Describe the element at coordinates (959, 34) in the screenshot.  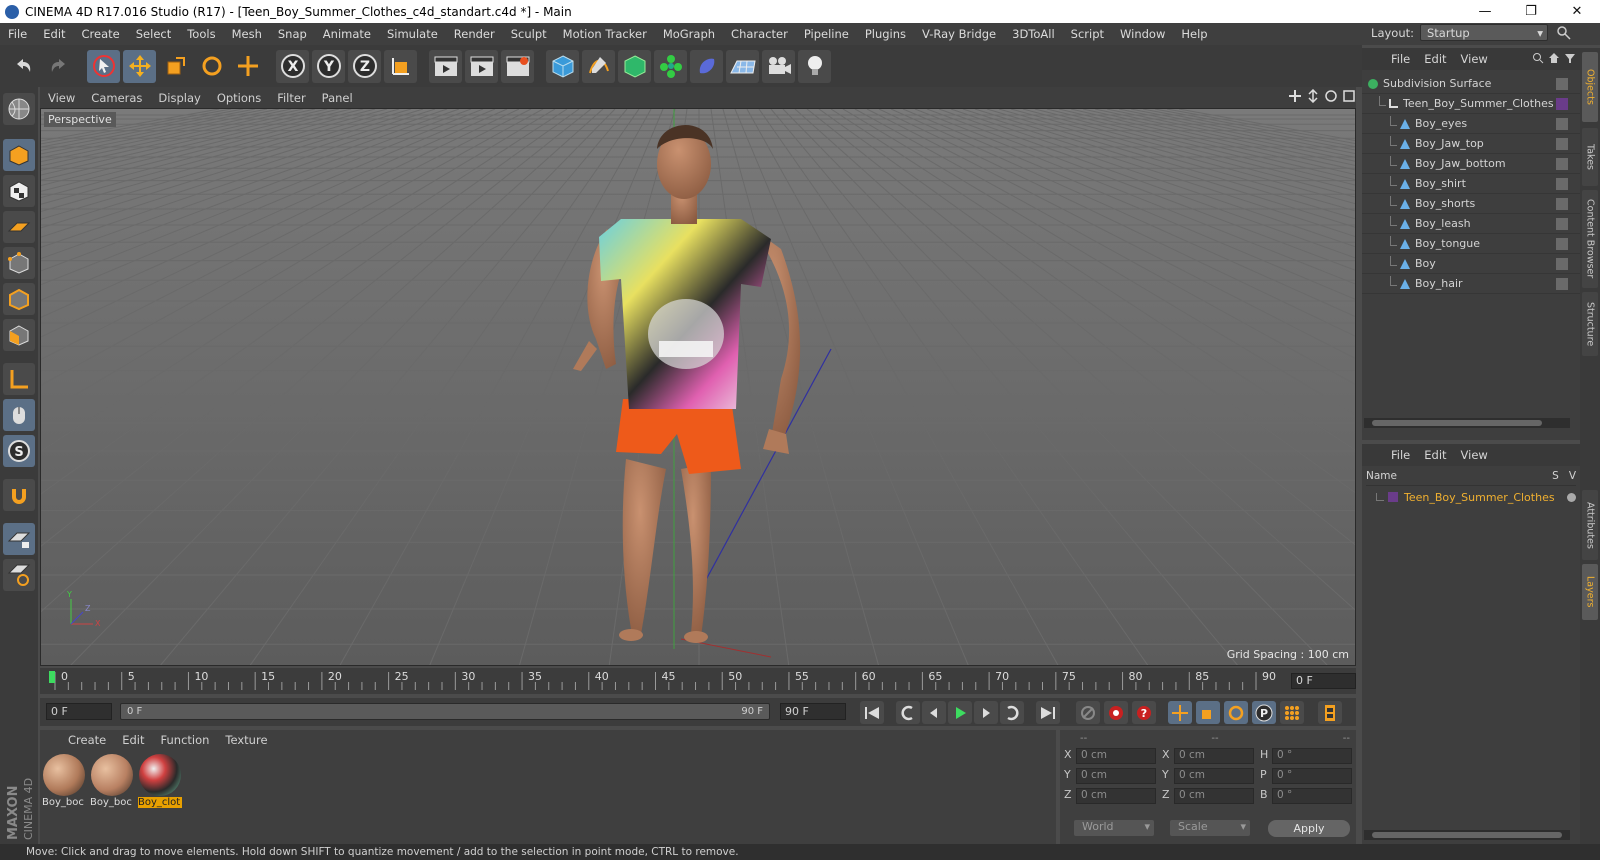
I see `menu-v-ray-bridge: V-Ray Bridge` at that location.